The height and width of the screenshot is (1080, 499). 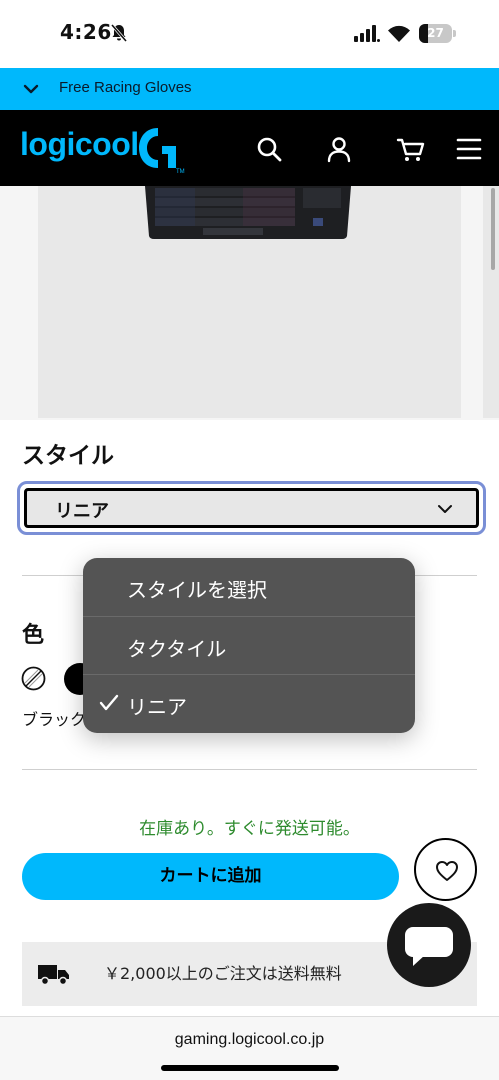 I want to click on heart-icon, so click(x=447, y=871).